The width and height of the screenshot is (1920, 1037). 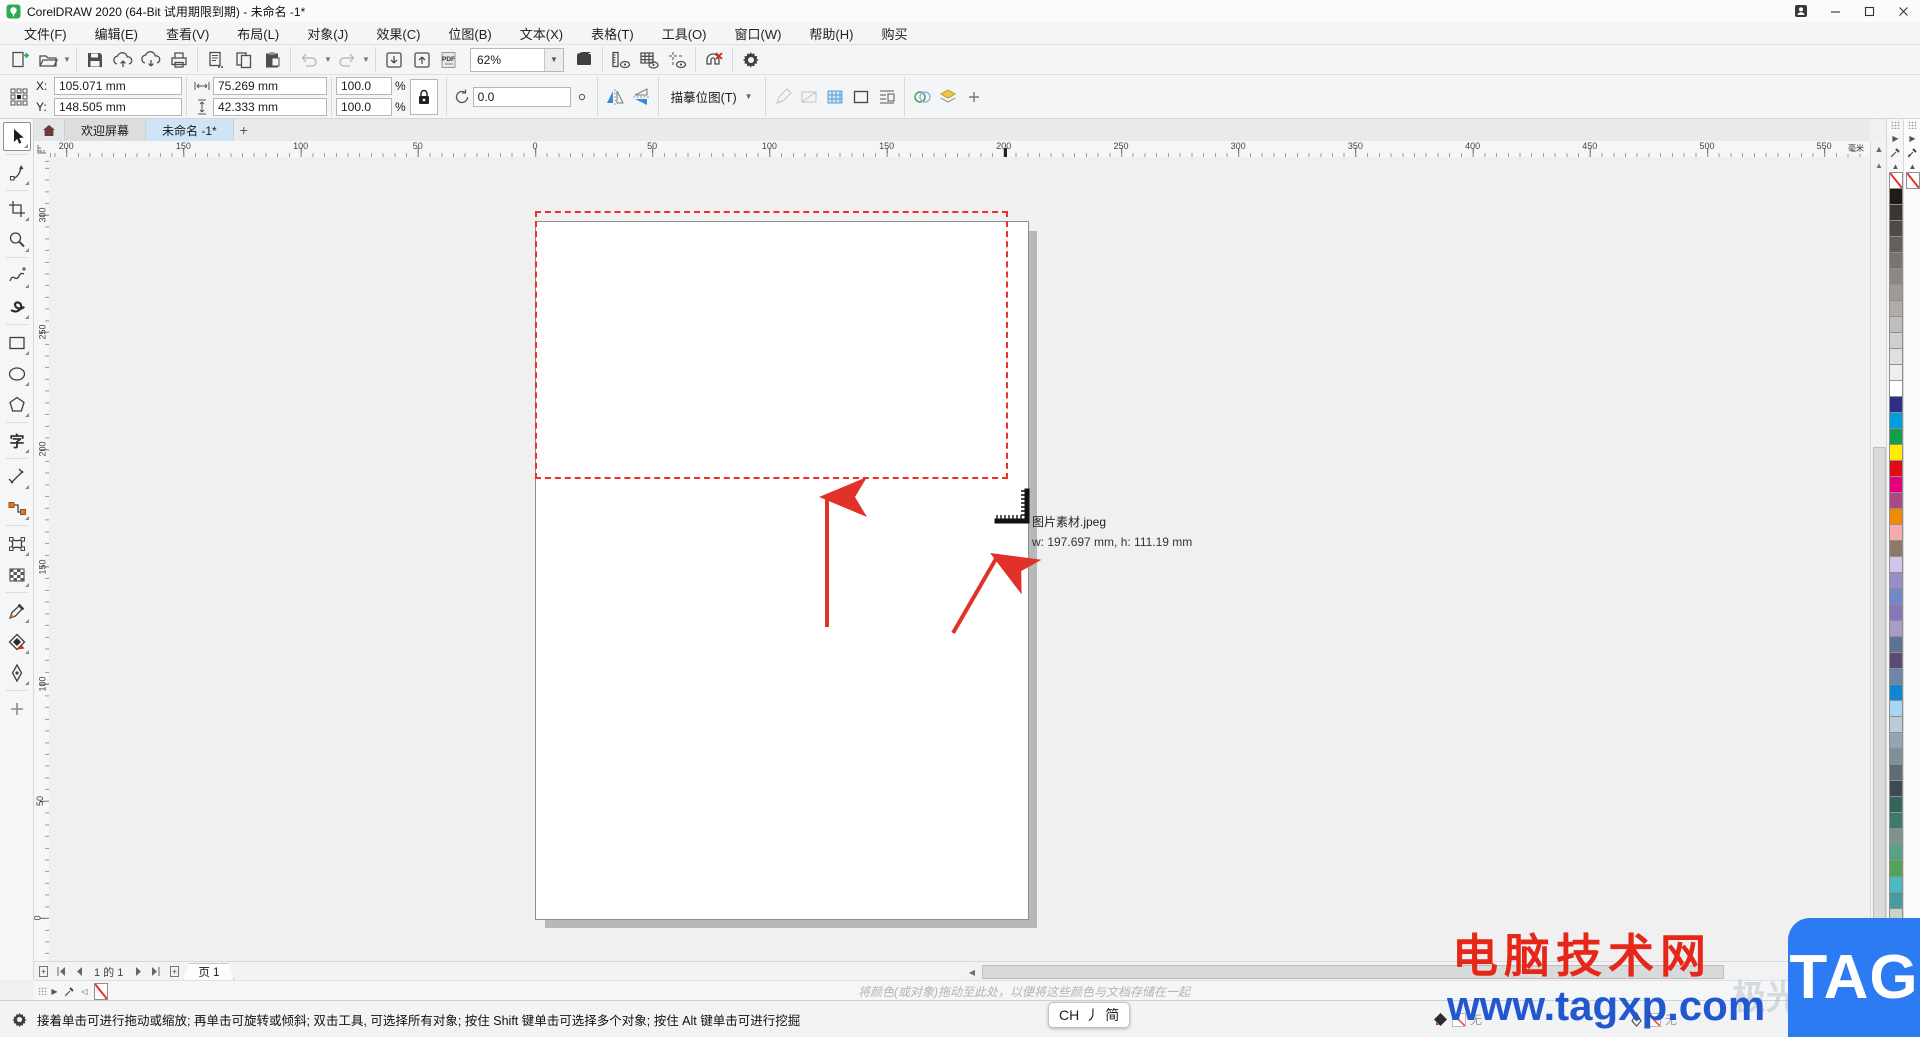 What do you see at coordinates (179, 60) in the screenshot?
I see `print-button` at bounding box center [179, 60].